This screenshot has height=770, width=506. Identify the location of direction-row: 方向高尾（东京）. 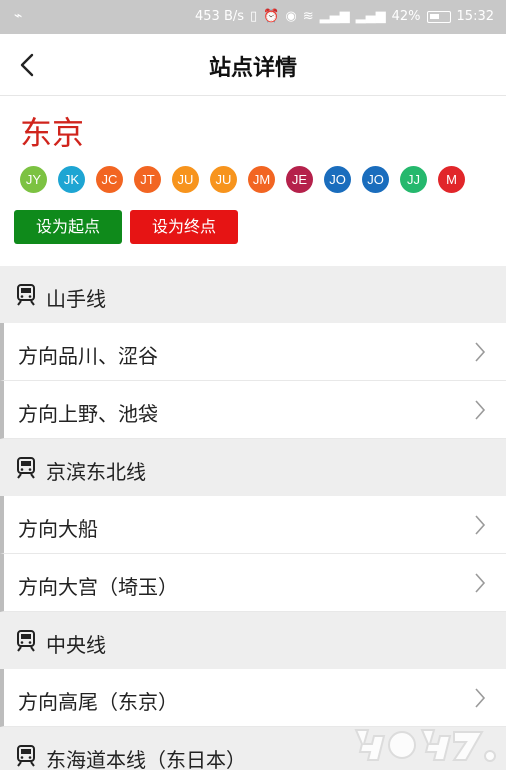
(253, 698).